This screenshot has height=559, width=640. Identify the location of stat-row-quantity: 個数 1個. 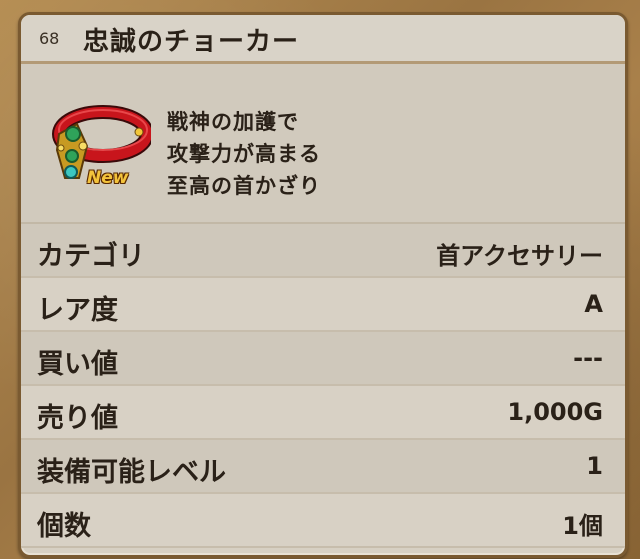
(323, 521).